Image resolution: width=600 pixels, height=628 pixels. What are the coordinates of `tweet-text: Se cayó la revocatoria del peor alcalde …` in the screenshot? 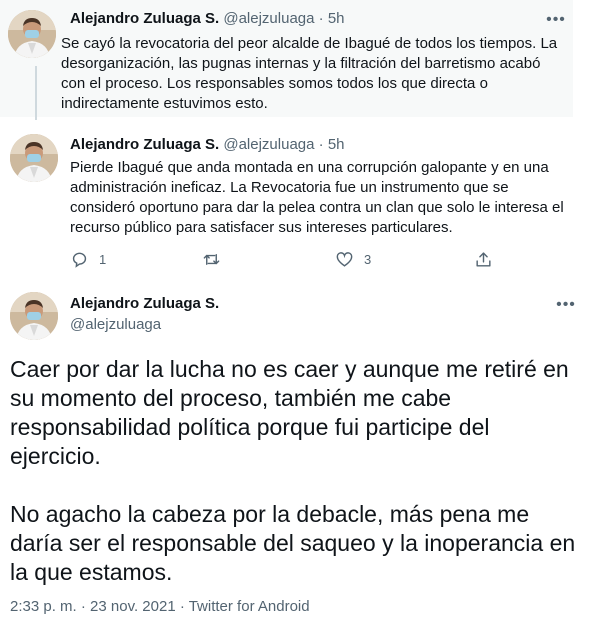 It's located at (309, 73).